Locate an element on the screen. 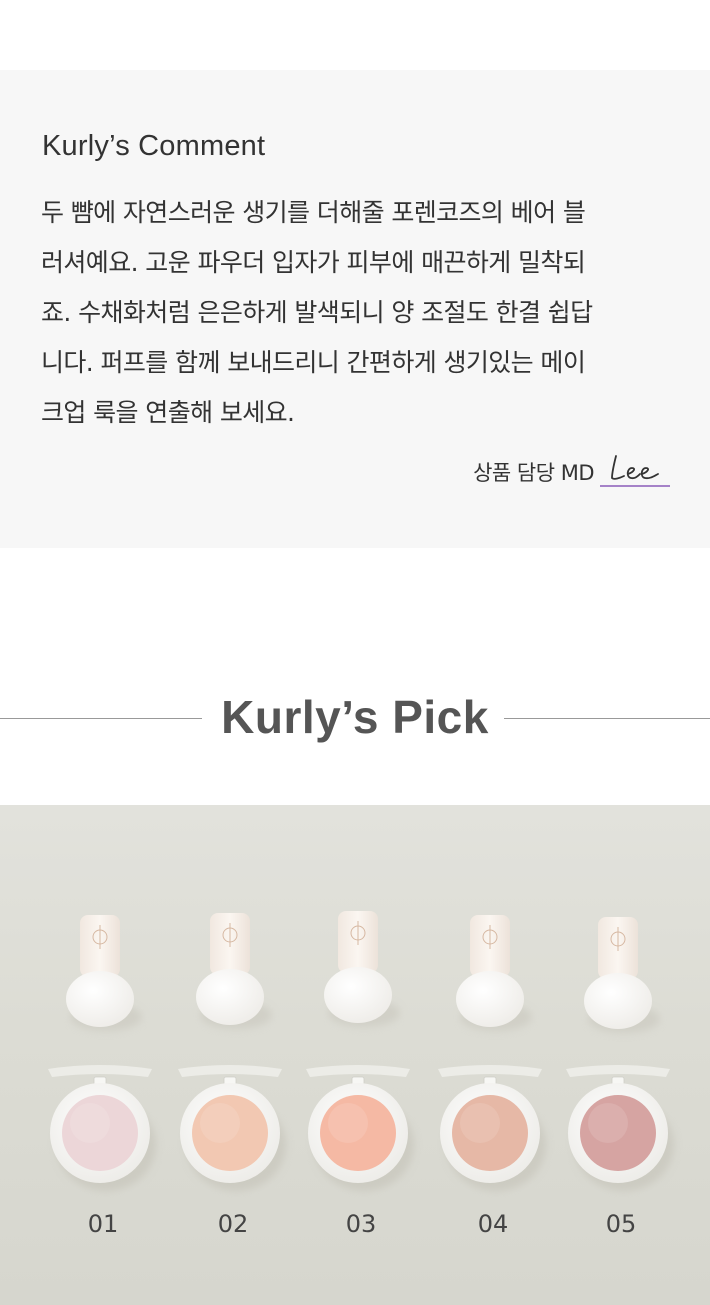  shade-label-04: 04 is located at coordinates (493, 1224).